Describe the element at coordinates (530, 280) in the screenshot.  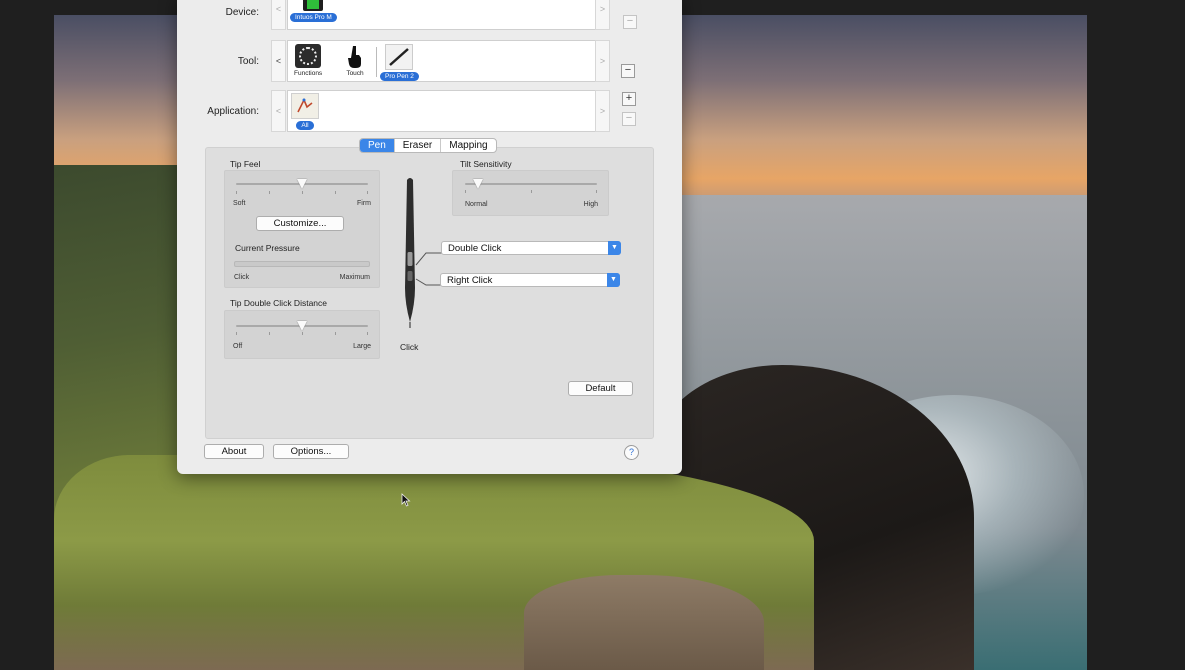
I see `lower-side-button-select: Right Click ▼` at that location.